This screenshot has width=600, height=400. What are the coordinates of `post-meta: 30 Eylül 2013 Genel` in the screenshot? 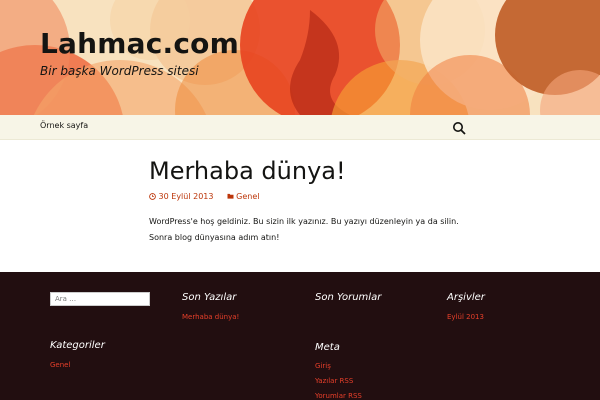 It's located at (204, 196).